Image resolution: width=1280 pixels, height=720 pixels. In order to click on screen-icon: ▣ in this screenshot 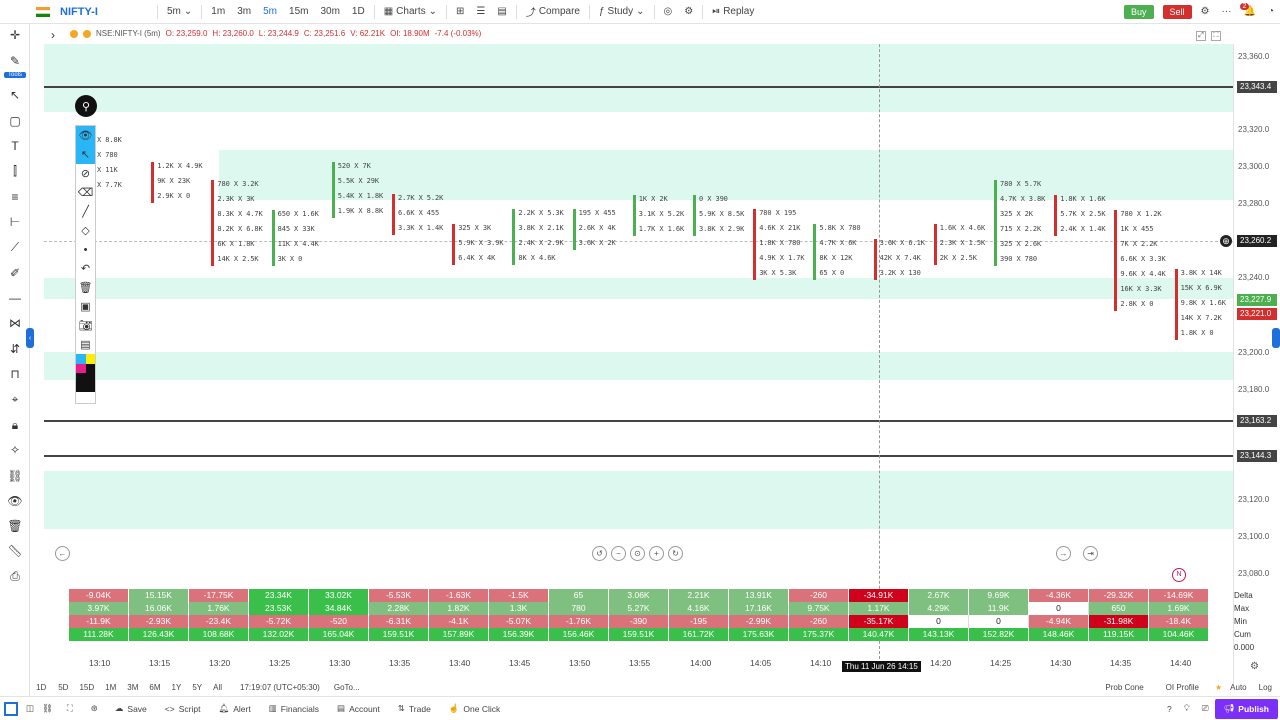, I will do `click(85, 306)`.